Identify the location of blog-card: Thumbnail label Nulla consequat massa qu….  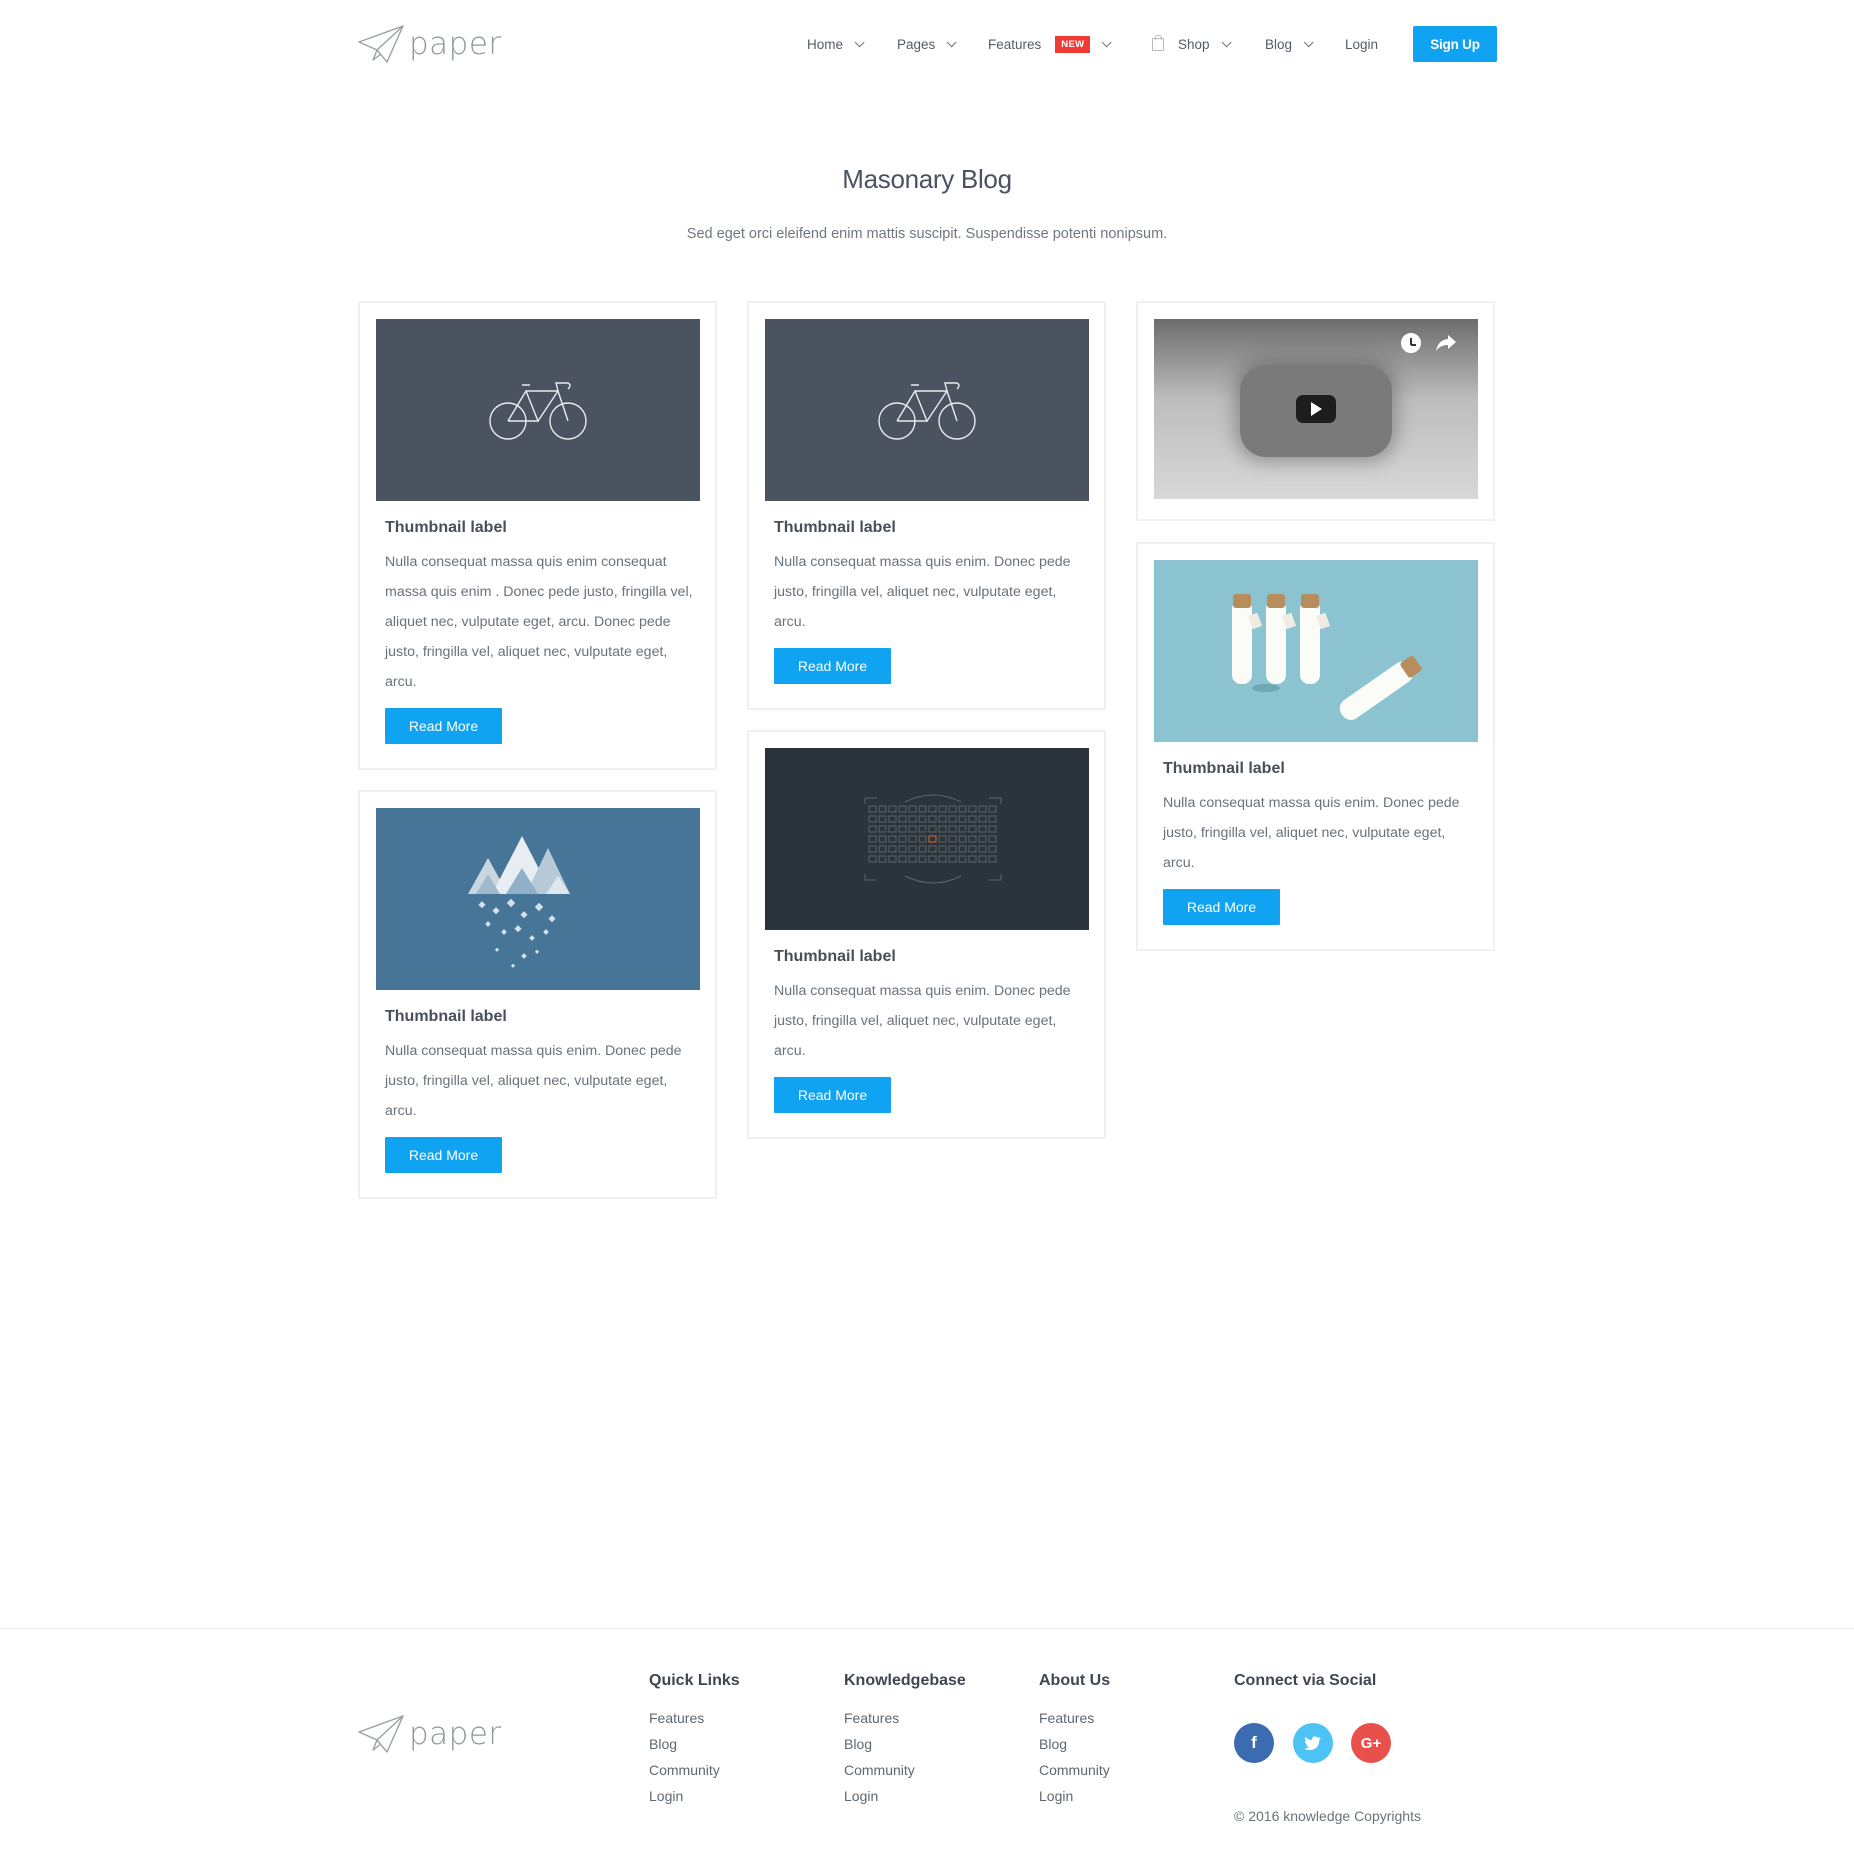
(926, 505).